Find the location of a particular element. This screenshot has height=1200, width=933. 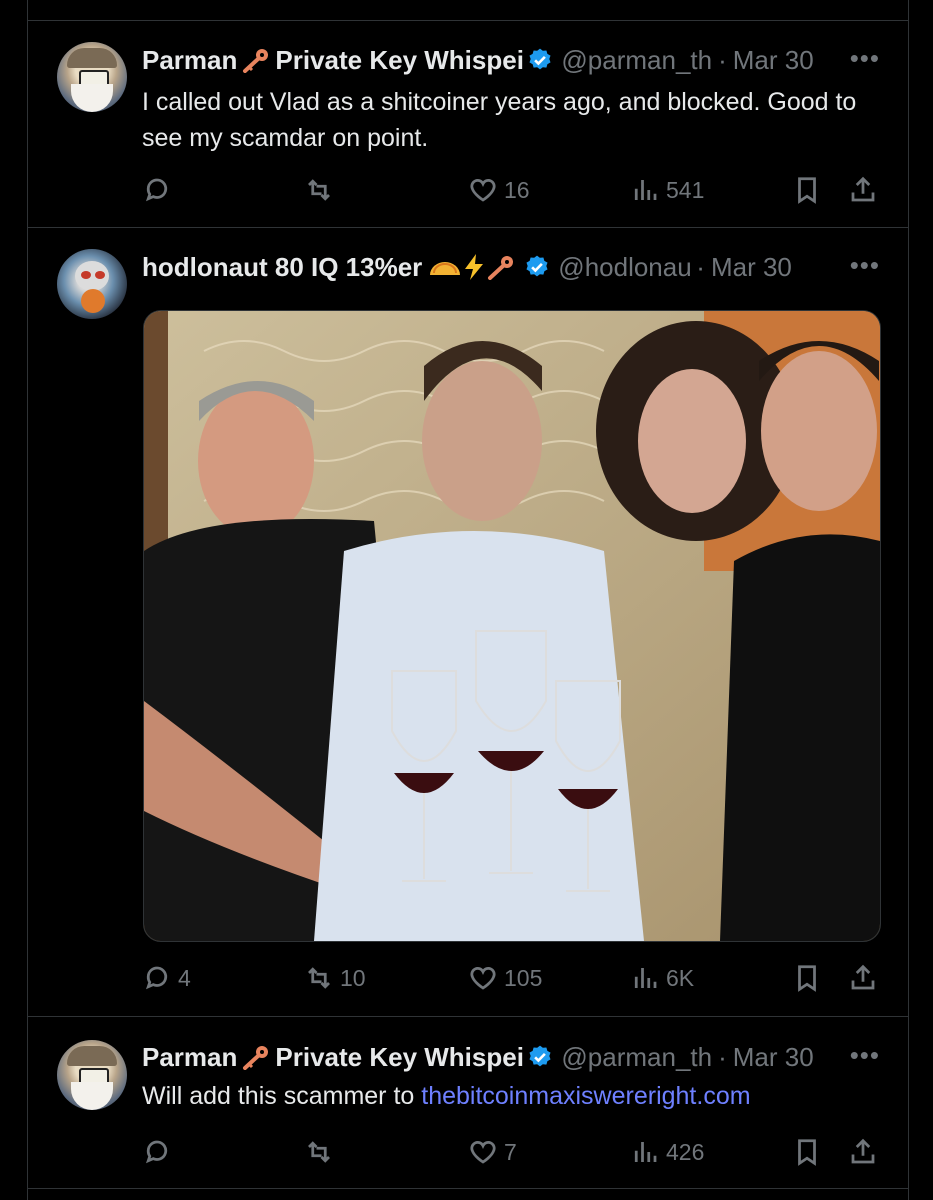

views-button: 426 is located at coordinates (667, 1152).